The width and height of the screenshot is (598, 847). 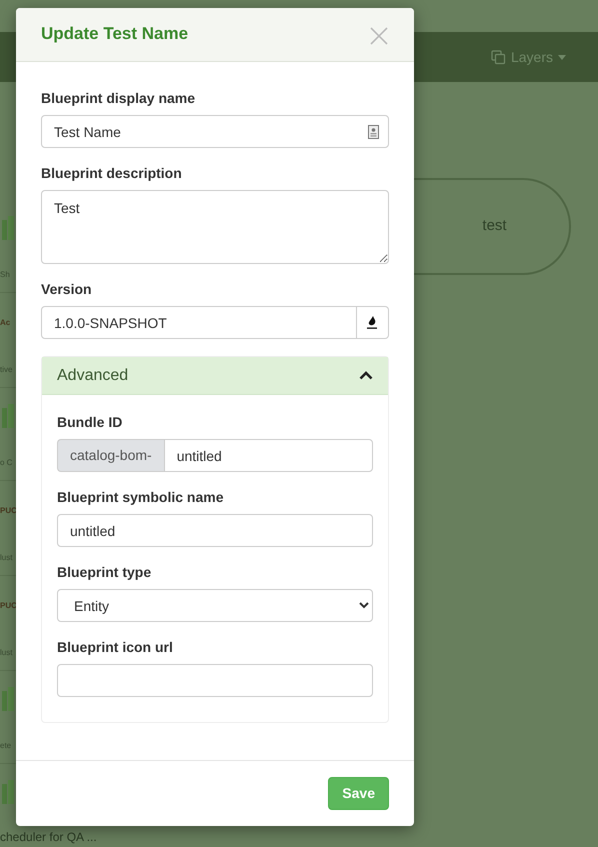 What do you see at coordinates (215, 680) in the screenshot?
I see `icon-url-field` at bounding box center [215, 680].